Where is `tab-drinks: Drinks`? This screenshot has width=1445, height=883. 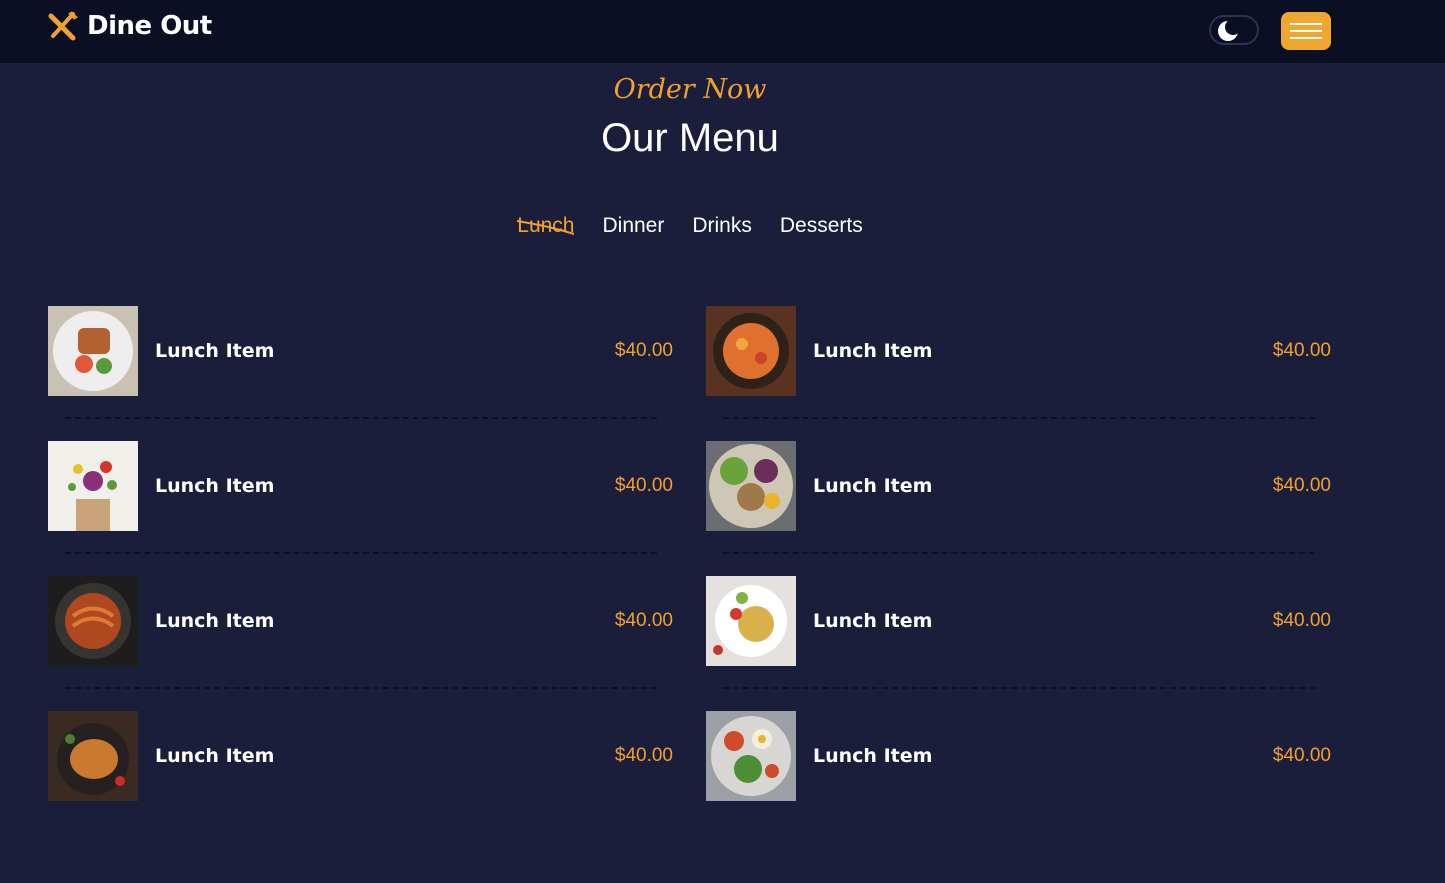
tab-drinks: Drinks is located at coordinates (722, 226).